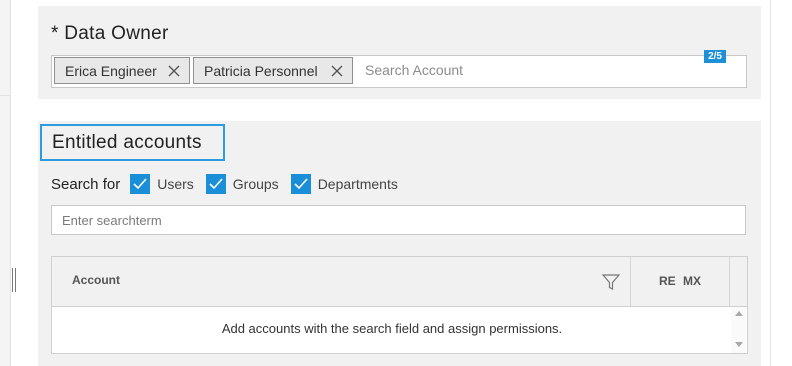 Image resolution: width=792 pixels, height=366 pixels. Describe the element at coordinates (14, 280) in the screenshot. I see `panel-resize-handle` at that location.